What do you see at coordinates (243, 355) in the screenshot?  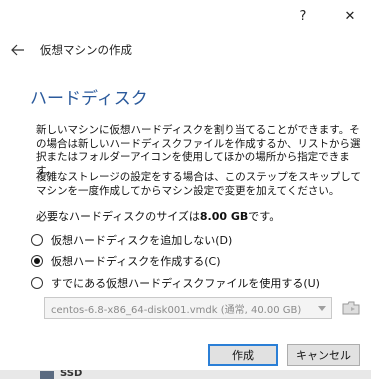 I see `create-button: 作成` at bounding box center [243, 355].